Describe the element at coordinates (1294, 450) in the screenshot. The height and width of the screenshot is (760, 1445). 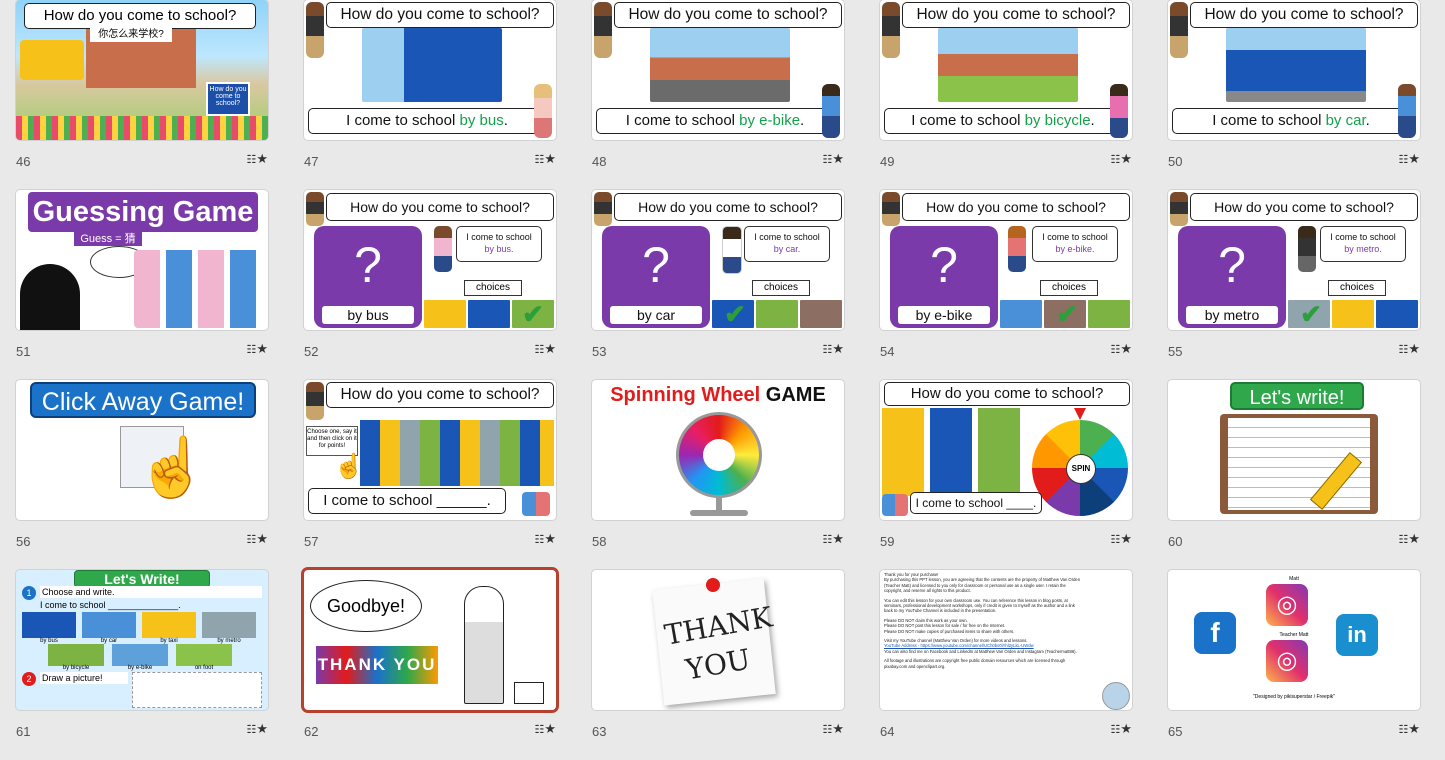
I see `slide-60-thumb: Let's write!` at that location.